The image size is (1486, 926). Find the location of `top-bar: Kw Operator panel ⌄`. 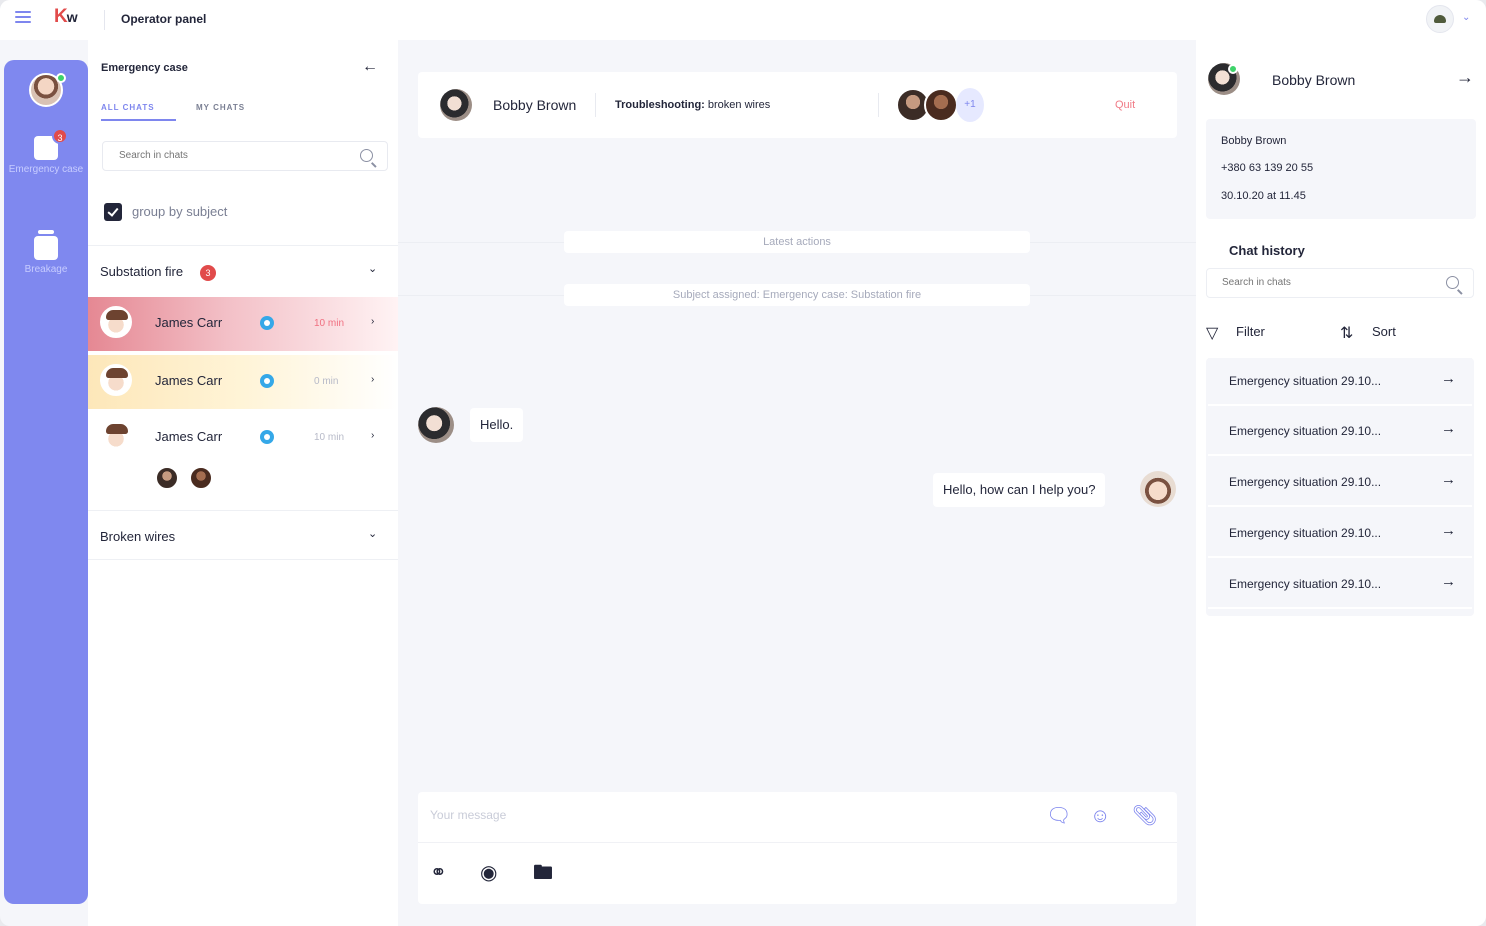

top-bar: Kw Operator panel ⌄ is located at coordinates (743, 20).